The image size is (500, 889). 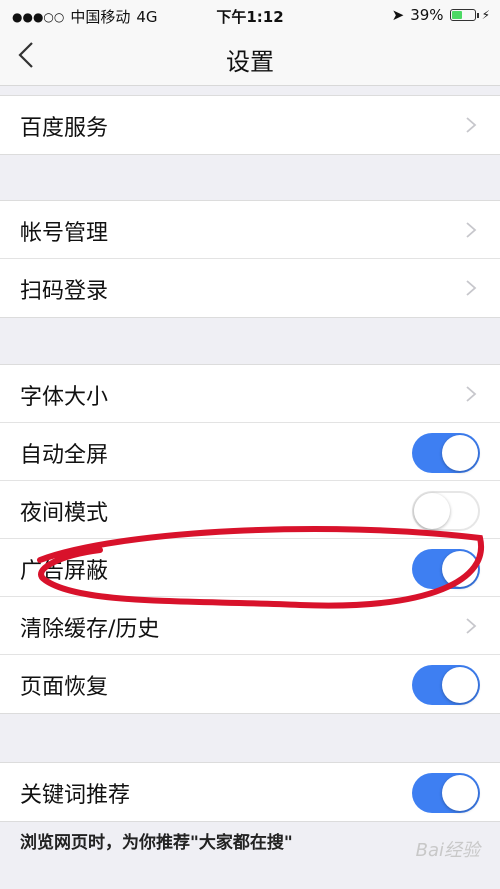 What do you see at coordinates (250, 568) in the screenshot?
I see `settings-row-ad-block: 广告屏蔽` at bounding box center [250, 568].